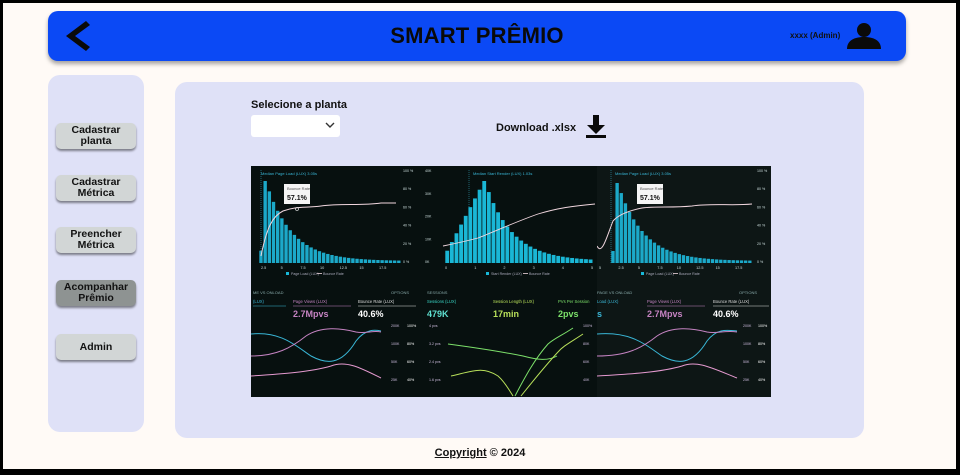 The height and width of the screenshot is (475, 960). I want to click on y-tick-label: 20 %, so click(407, 244).